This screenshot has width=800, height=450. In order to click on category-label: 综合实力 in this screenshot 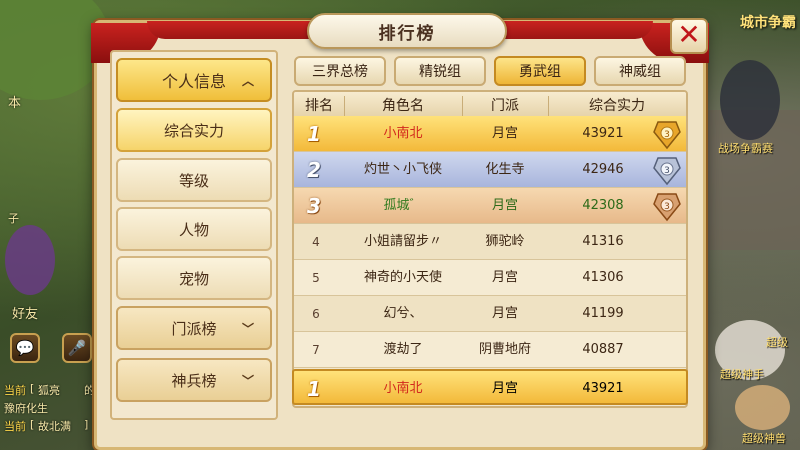, I will do `click(193, 130)`.